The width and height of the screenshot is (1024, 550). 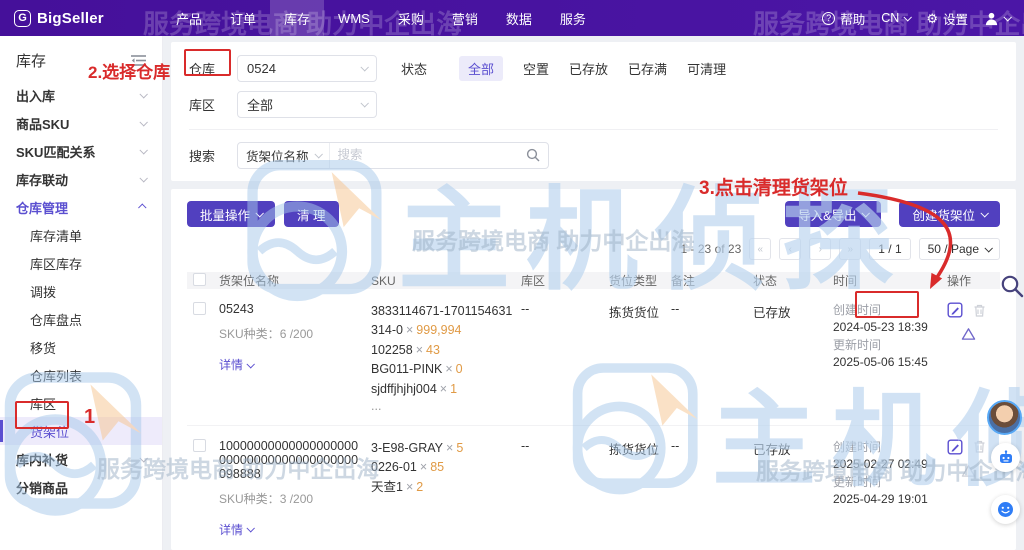 What do you see at coordinates (307, 68) in the screenshot?
I see `warehouse-select: 0524` at bounding box center [307, 68].